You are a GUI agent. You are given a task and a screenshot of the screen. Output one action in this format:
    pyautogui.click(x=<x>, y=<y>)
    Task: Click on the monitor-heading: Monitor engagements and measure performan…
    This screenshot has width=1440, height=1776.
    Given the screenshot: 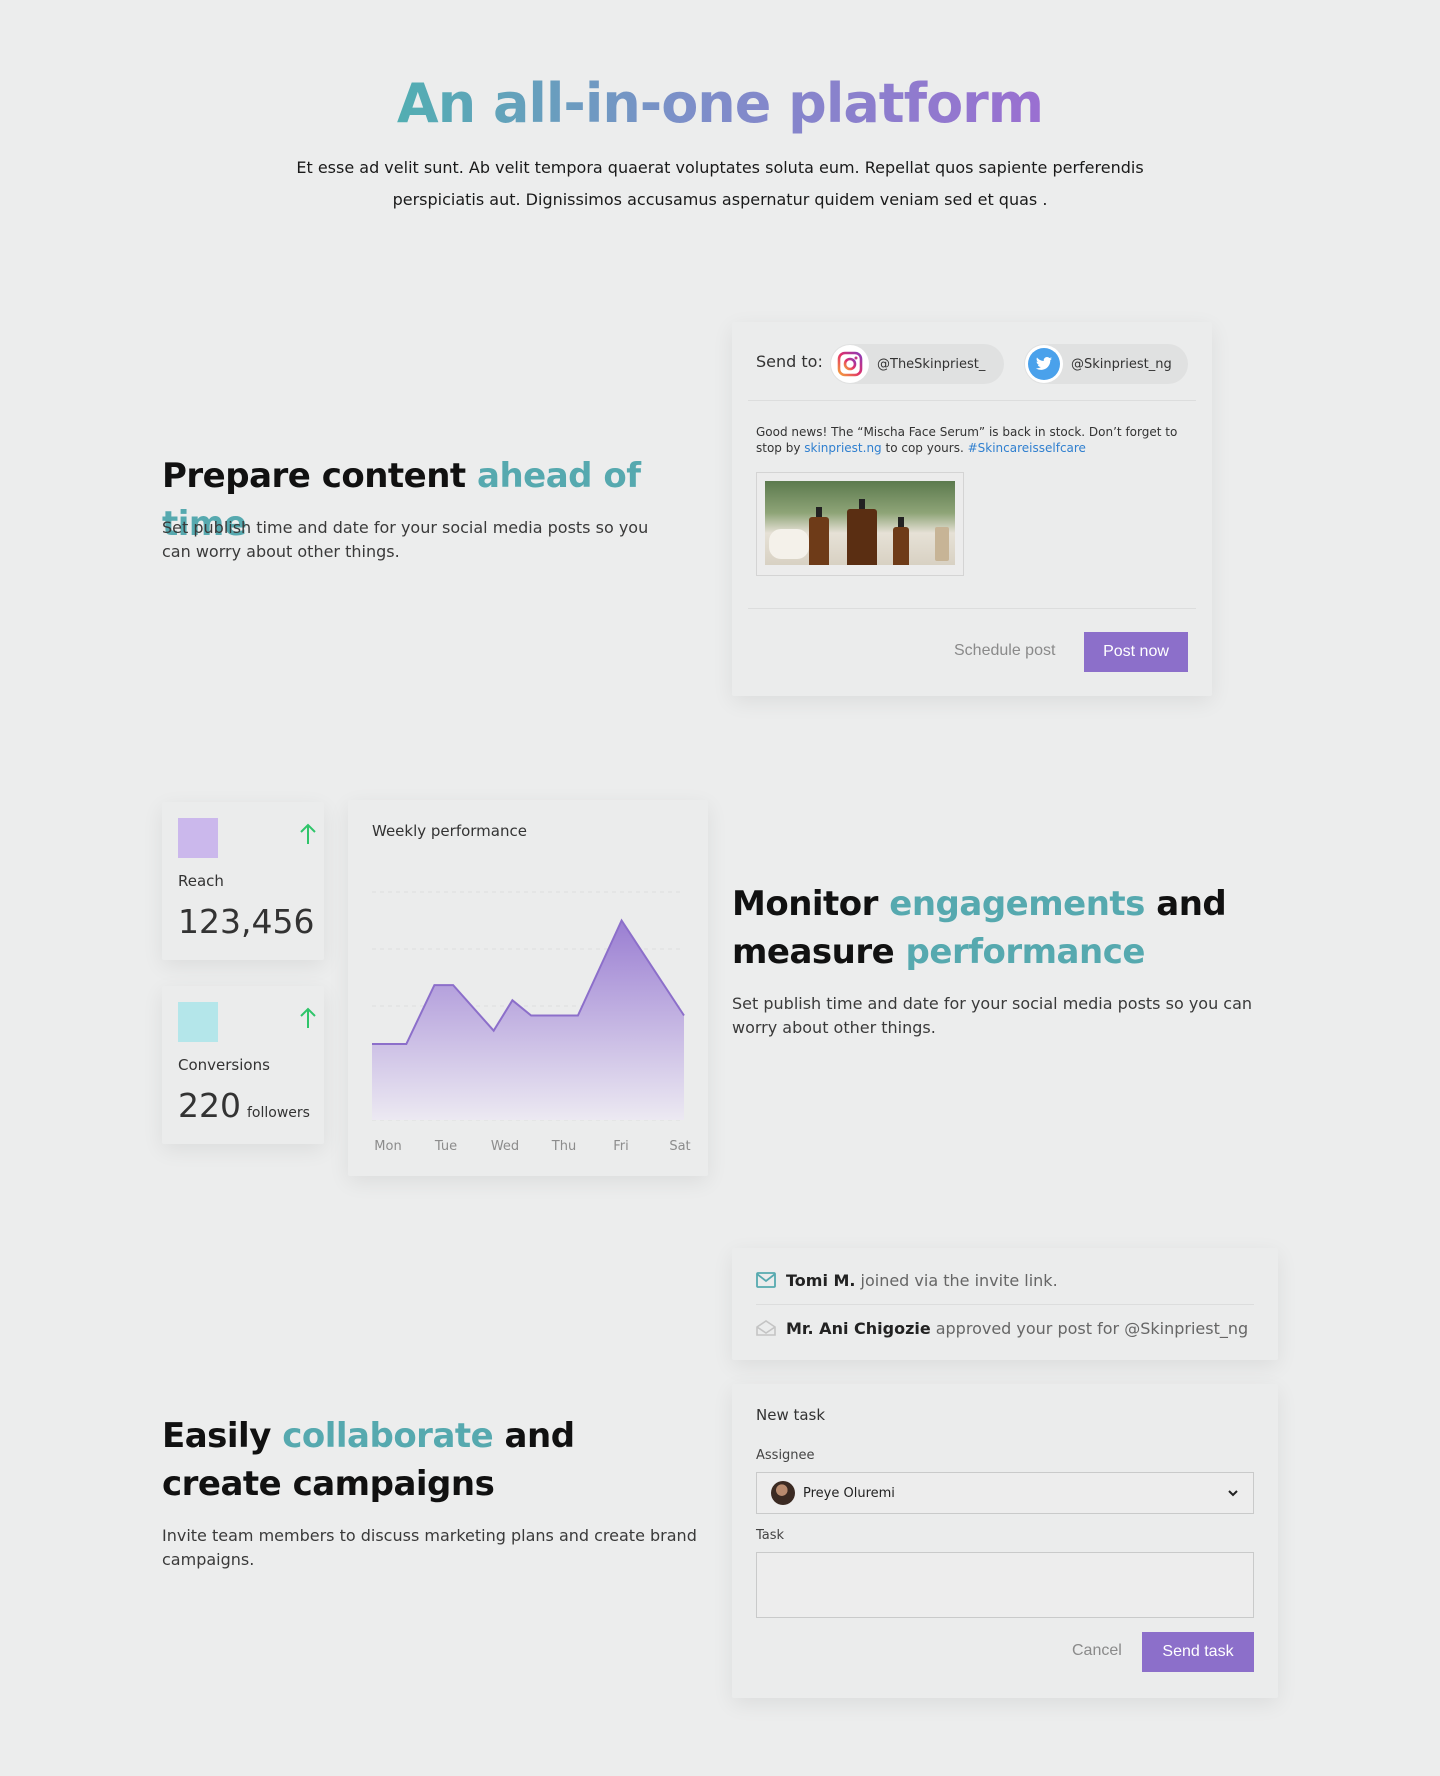 What is the action you would take?
    pyautogui.click(x=979, y=928)
    